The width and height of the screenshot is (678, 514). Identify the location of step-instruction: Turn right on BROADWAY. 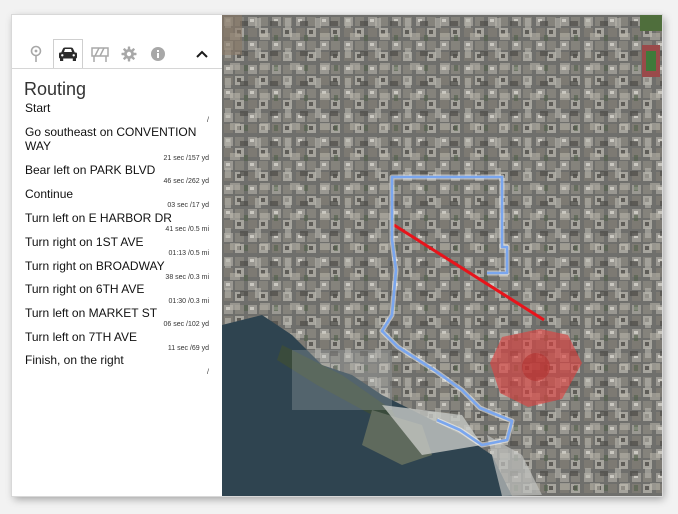
(95, 266).